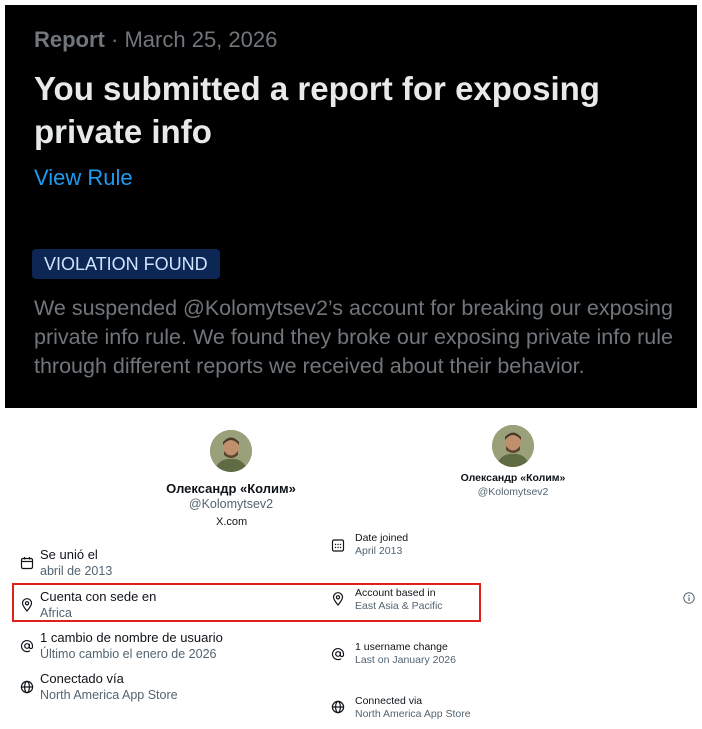  Describe the element at coordinates (379, 551) in the screenshot. I see `about-value: April 2013` at that location.